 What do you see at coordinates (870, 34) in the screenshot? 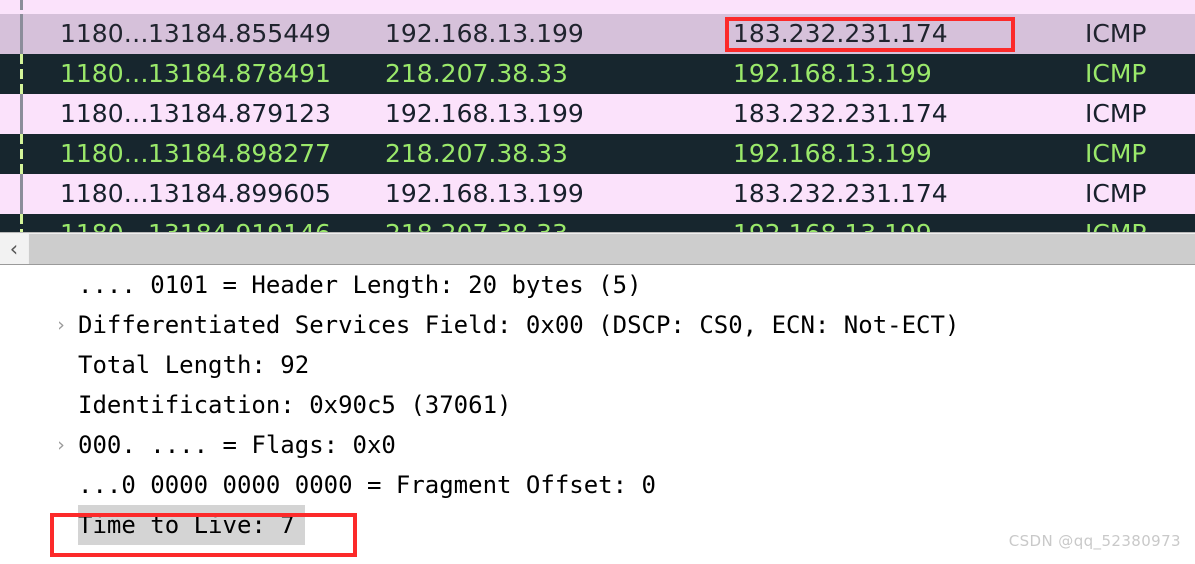
I see `destination-annotation-box` at bounding box center [870, 34].